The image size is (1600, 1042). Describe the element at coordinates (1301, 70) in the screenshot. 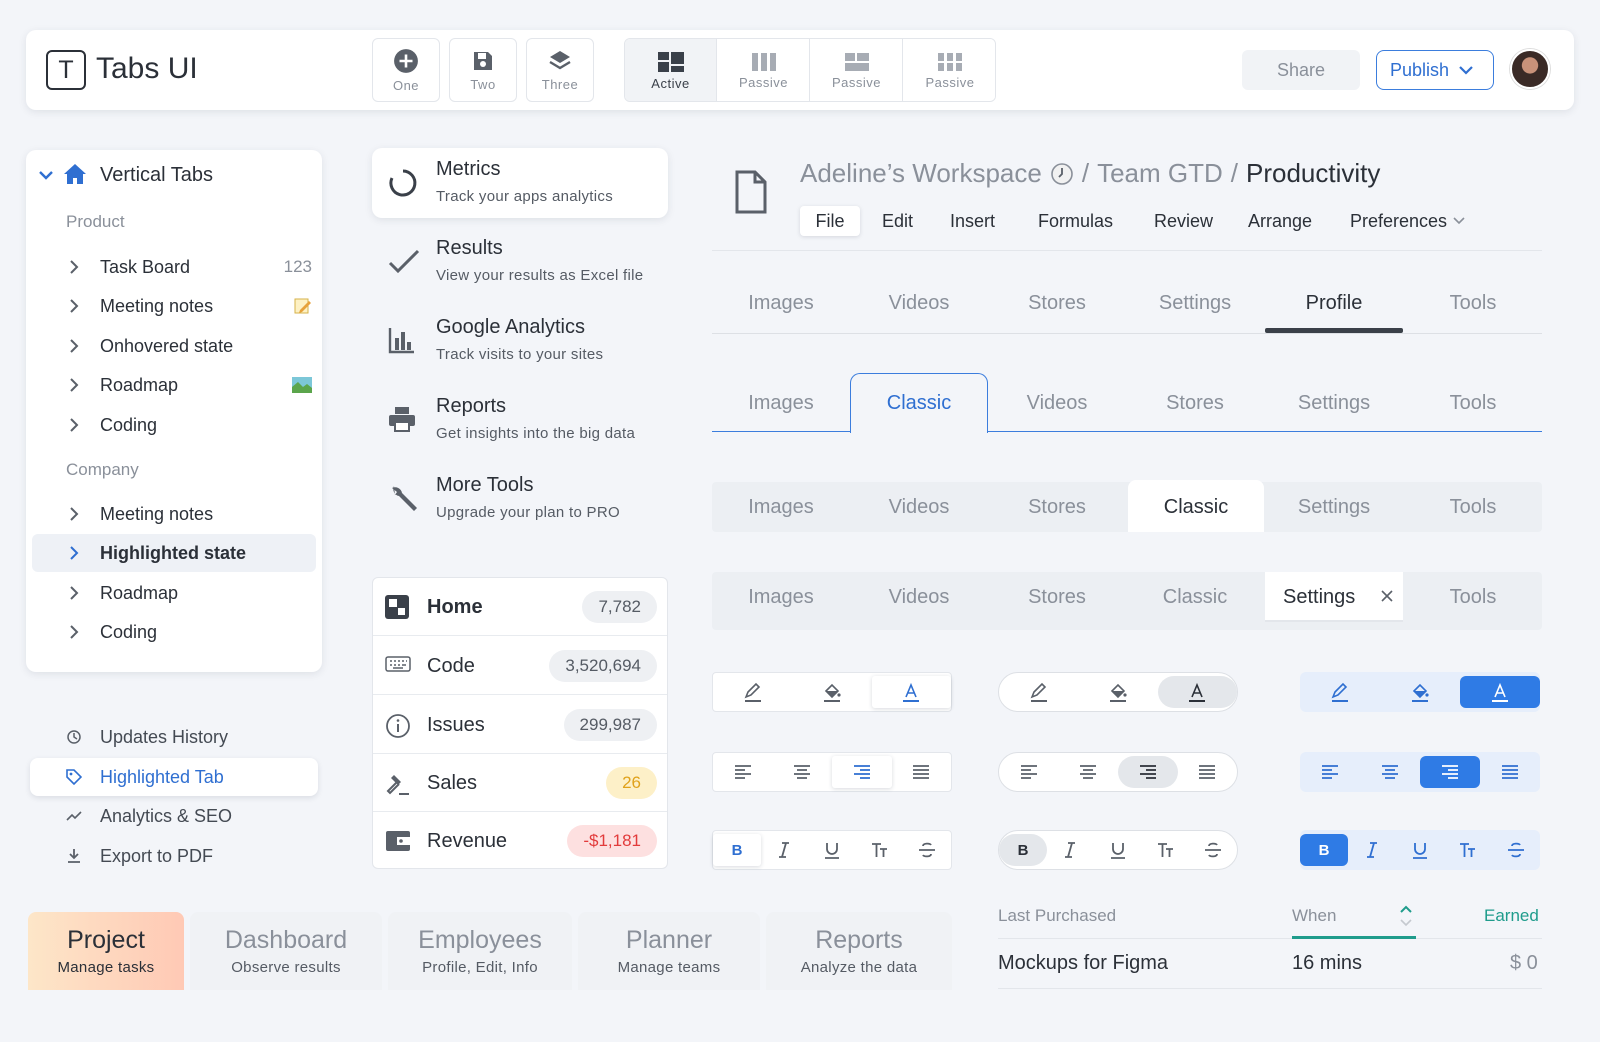

I see `share-button: Share` at that location.